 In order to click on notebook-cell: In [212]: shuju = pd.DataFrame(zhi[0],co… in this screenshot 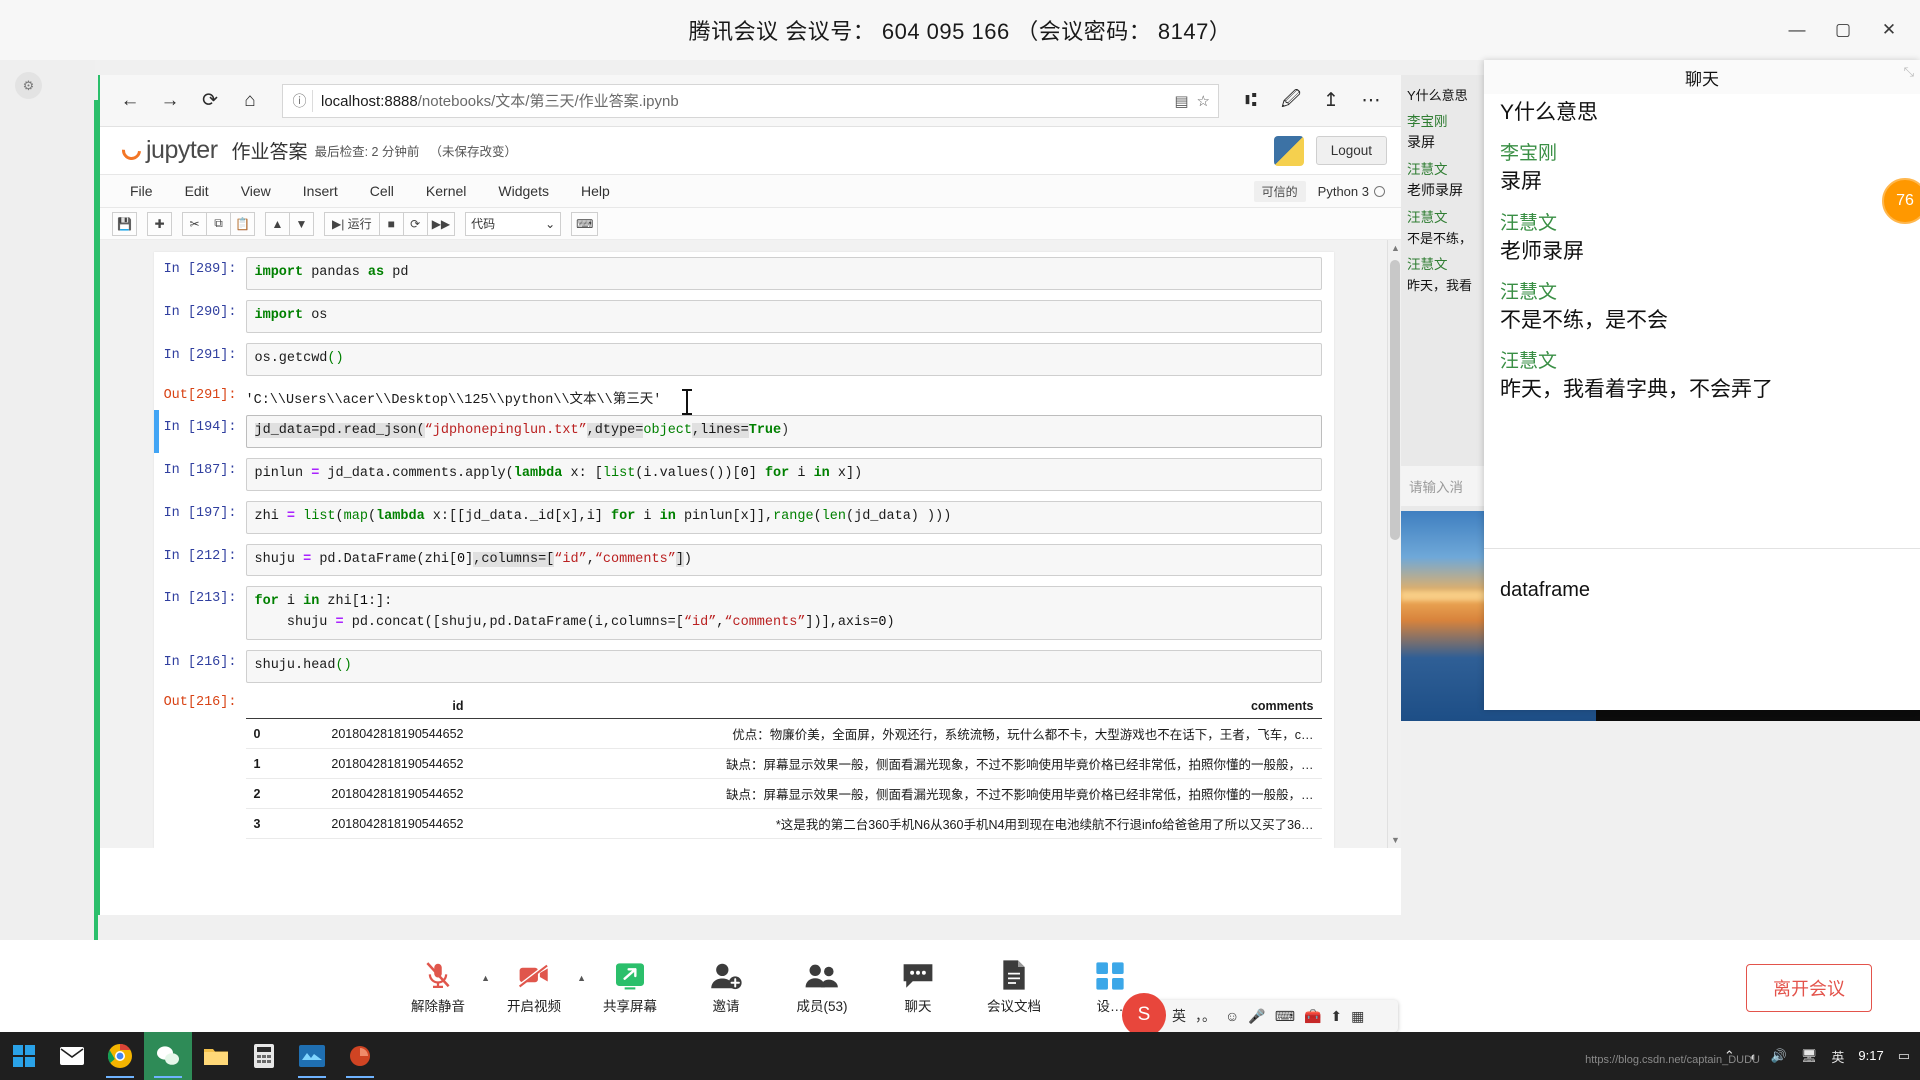, I will do `click(744, 560)`.